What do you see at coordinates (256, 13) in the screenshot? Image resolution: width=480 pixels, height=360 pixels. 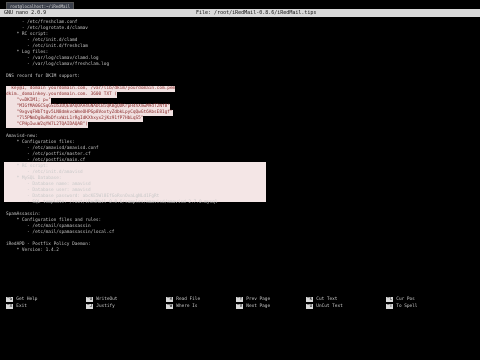 I see `file-name: File: /root/iRedMail-0.8.6/iRedMail.tips` at bounding box center [256, 13].